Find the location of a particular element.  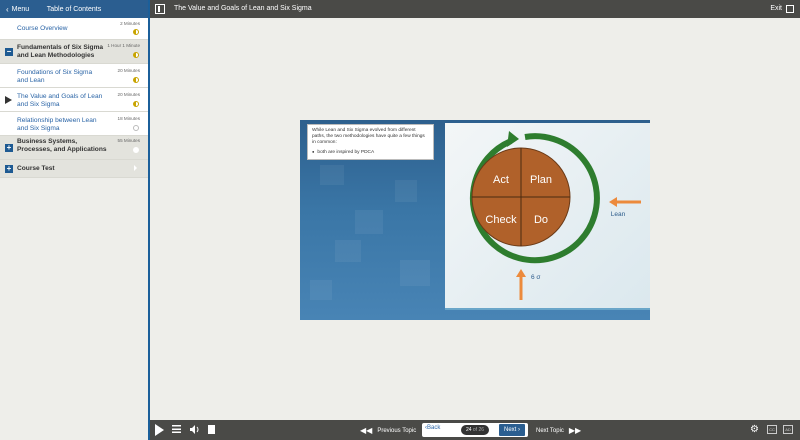

play-icon is located at coordinates (159, 430).